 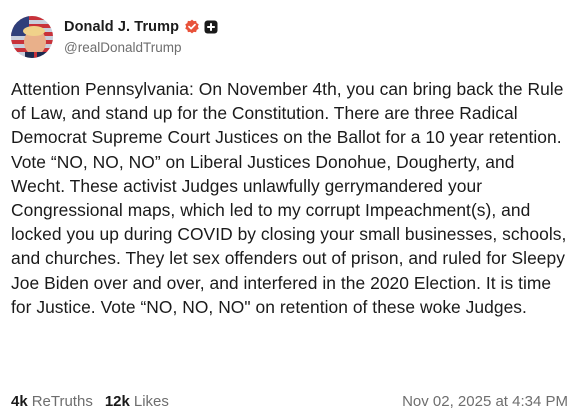 I want to click on name-row: Donald J. Trump, so click(x=141, y=27).